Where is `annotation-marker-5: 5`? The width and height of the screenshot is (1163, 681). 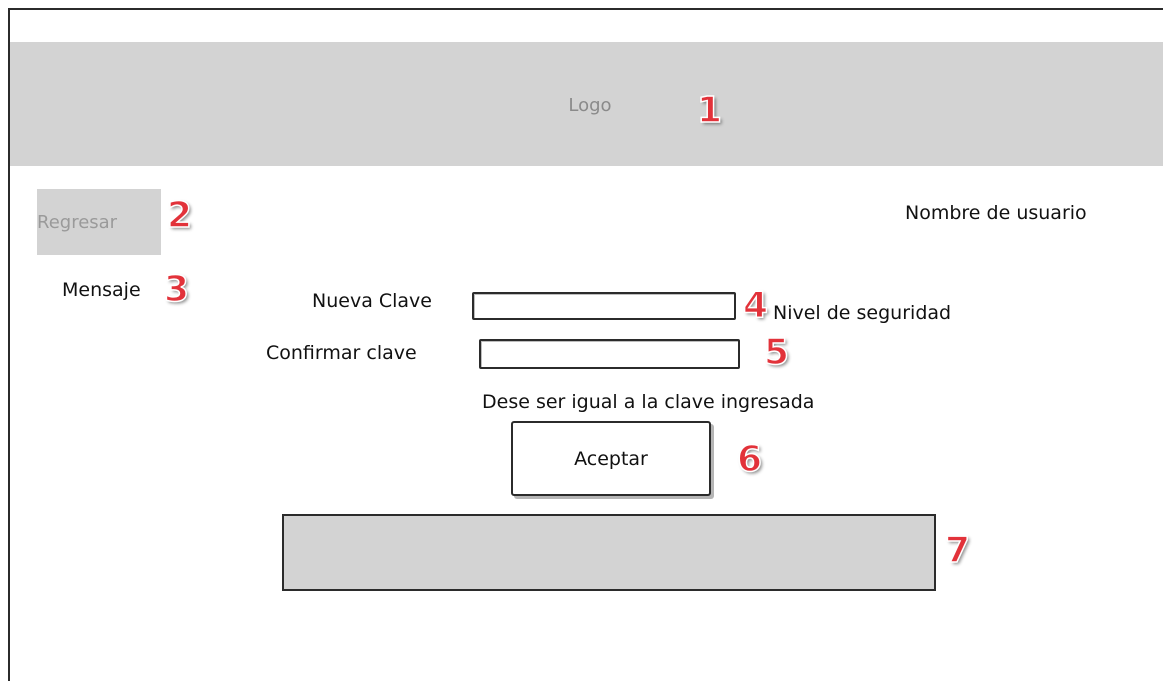 annotation-marker-5: 5 is located at coordinates (776, 353).